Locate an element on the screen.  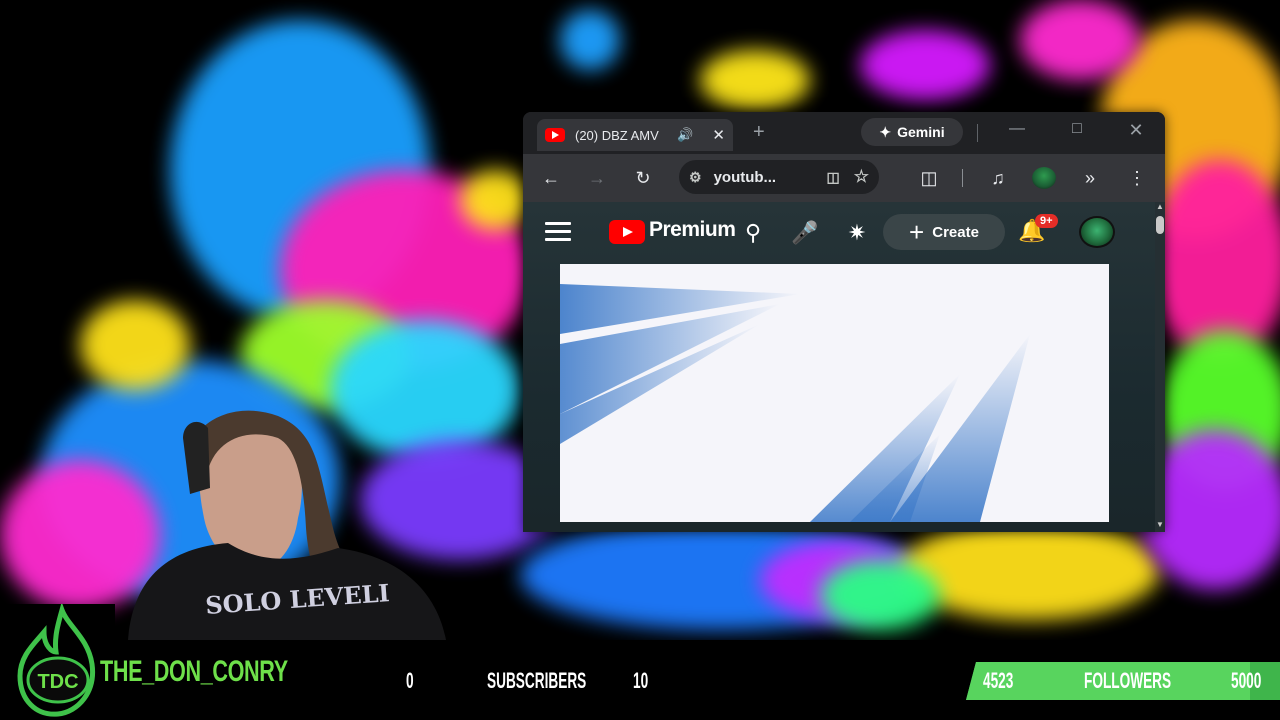
tdc-flame-logo-icon: TDC is located at coordinates (56, 659).